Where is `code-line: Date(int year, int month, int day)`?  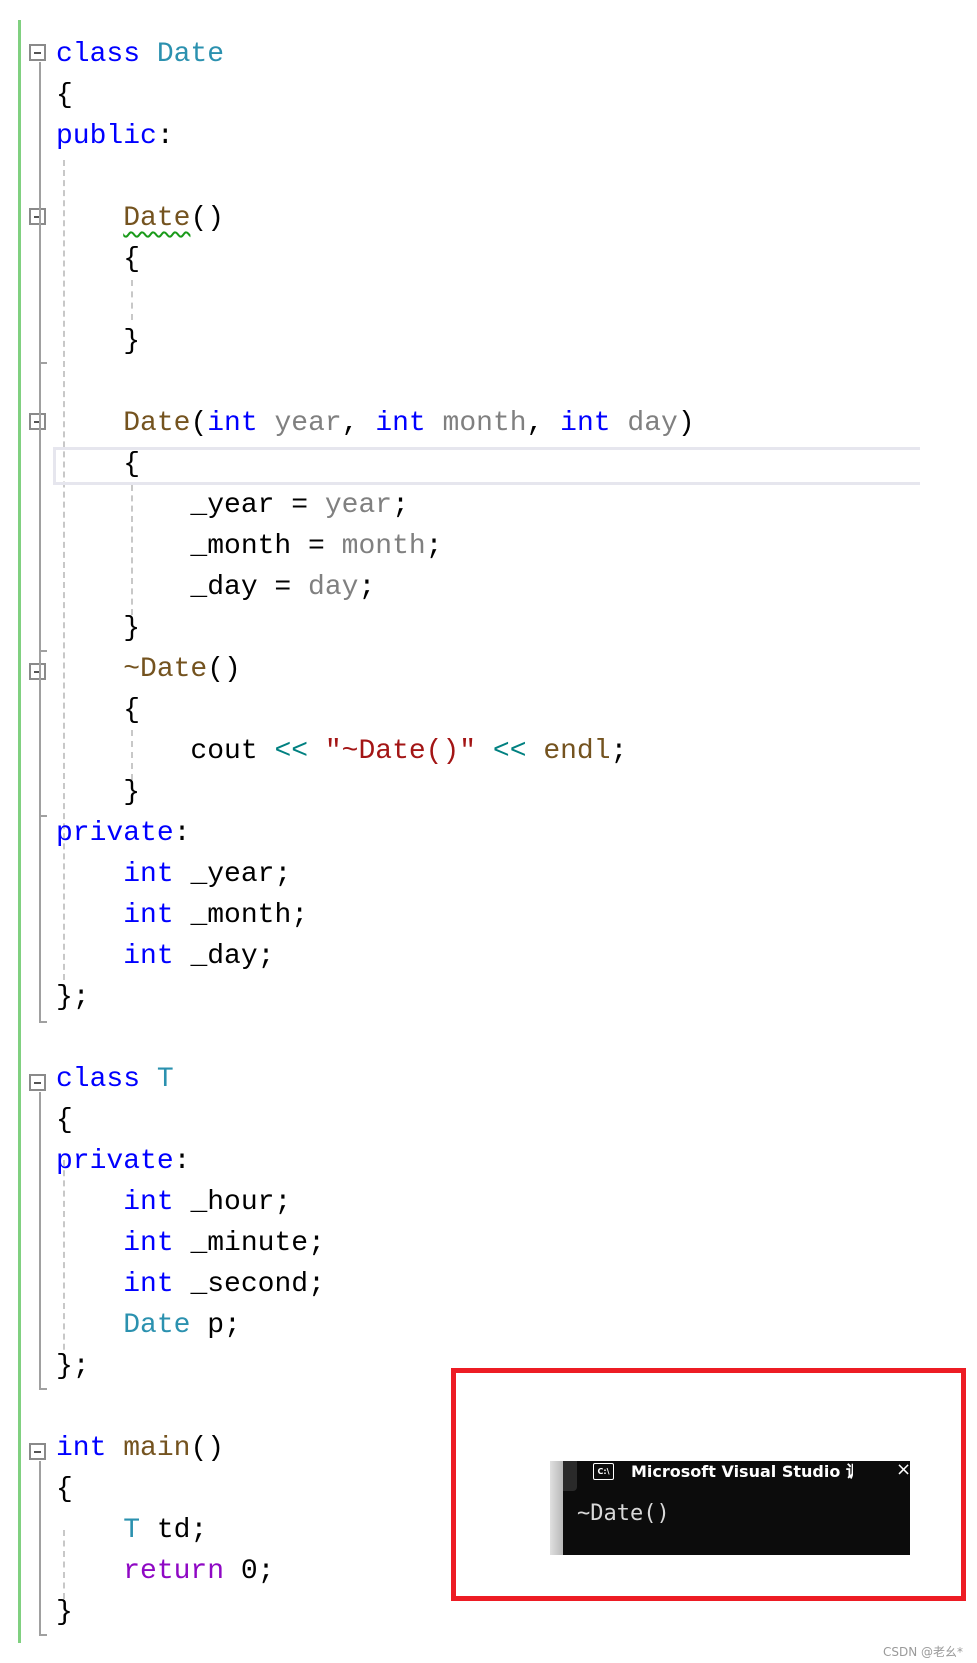 code-line: Date(int year, int month, int day) is located at coordinates (375, 423).